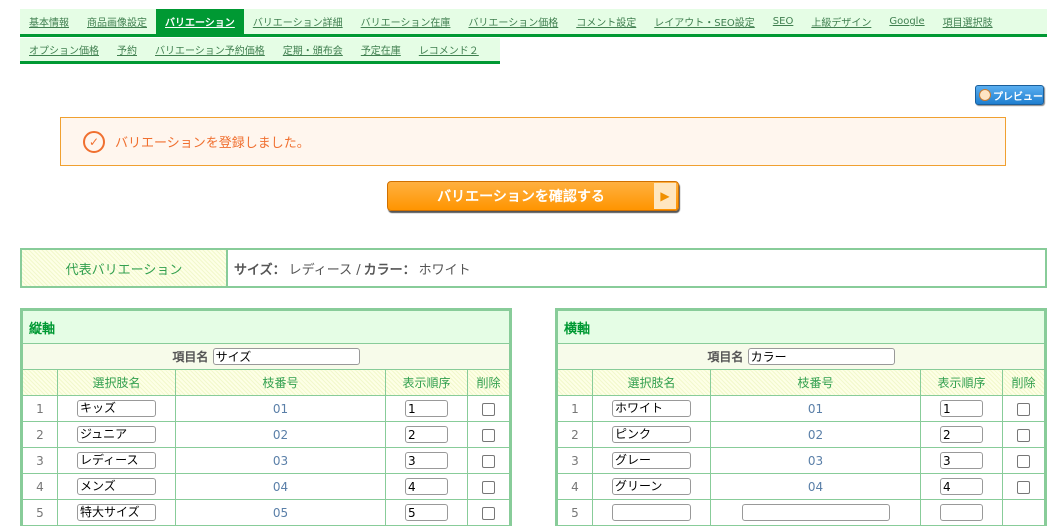  I want to click on choice-name-input: ピンク, so click(651, 434).